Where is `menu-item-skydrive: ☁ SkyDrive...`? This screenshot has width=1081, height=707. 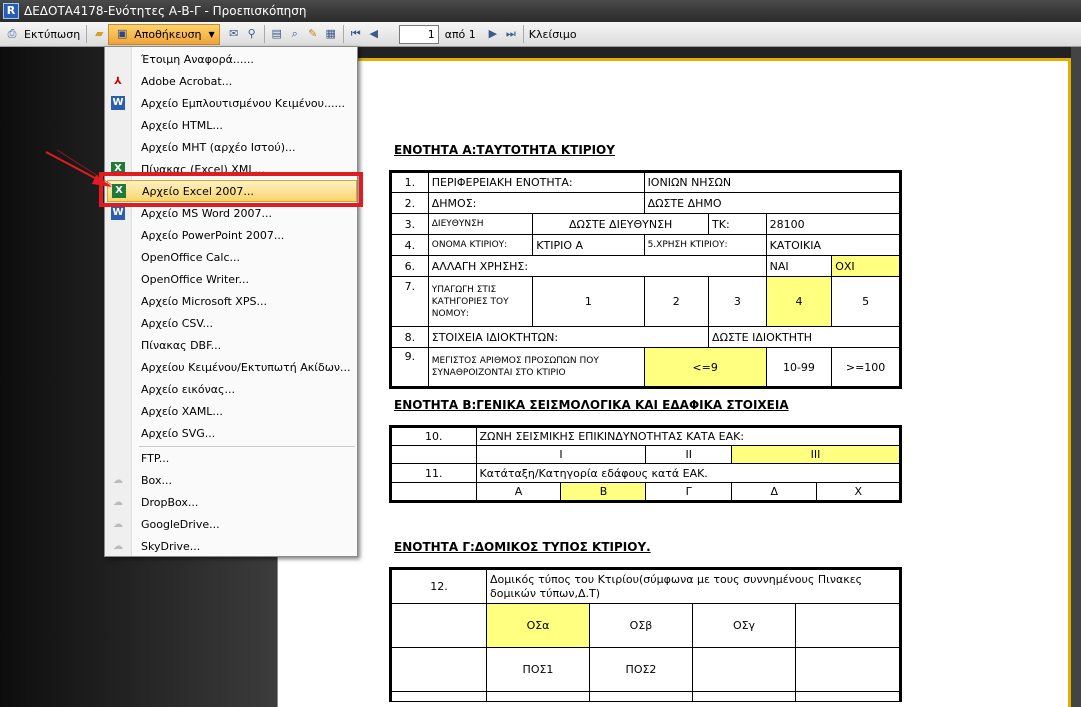
menu-item-skydrive: ☁ SkyDrive... is located at coordinates (232, 546).